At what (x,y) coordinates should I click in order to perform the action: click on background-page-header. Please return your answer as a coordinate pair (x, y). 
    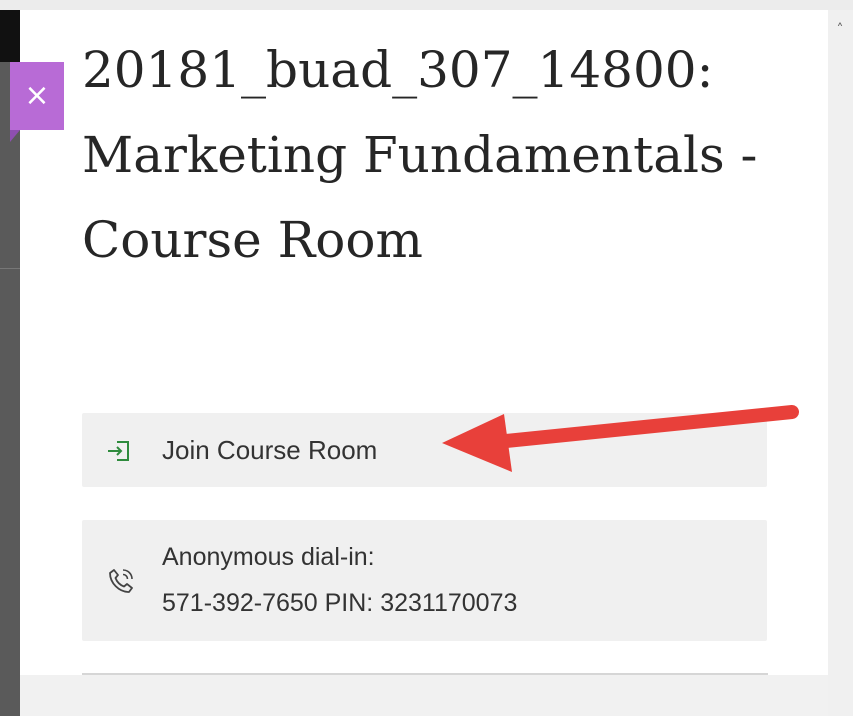
    Looking at the image, I should click on (10, 36).